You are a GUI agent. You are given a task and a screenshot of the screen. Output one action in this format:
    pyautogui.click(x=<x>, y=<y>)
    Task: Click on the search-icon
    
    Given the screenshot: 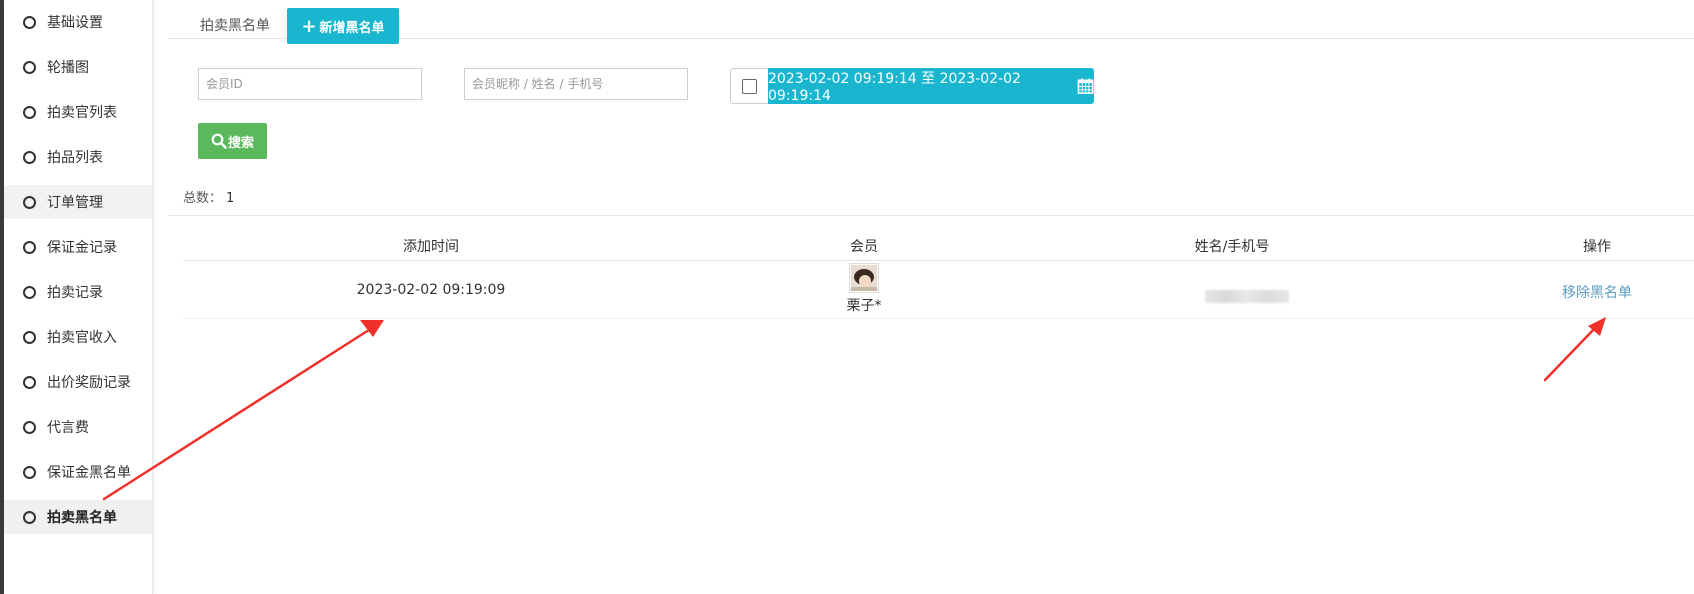 What is the action you would take?
    pyautogui.click(x=219, y=141)
    